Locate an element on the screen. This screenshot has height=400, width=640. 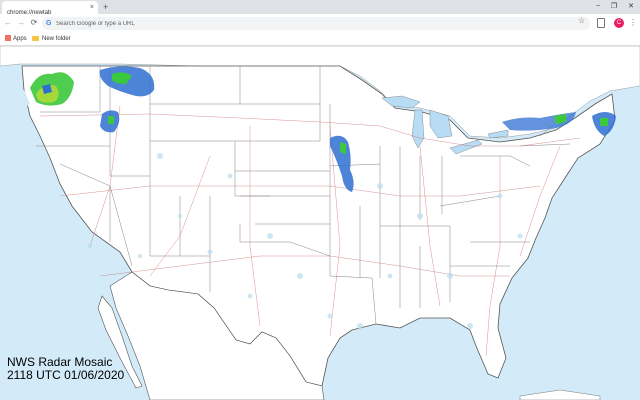
maximize-icon: ❐ is located at coordinates (614, 6).